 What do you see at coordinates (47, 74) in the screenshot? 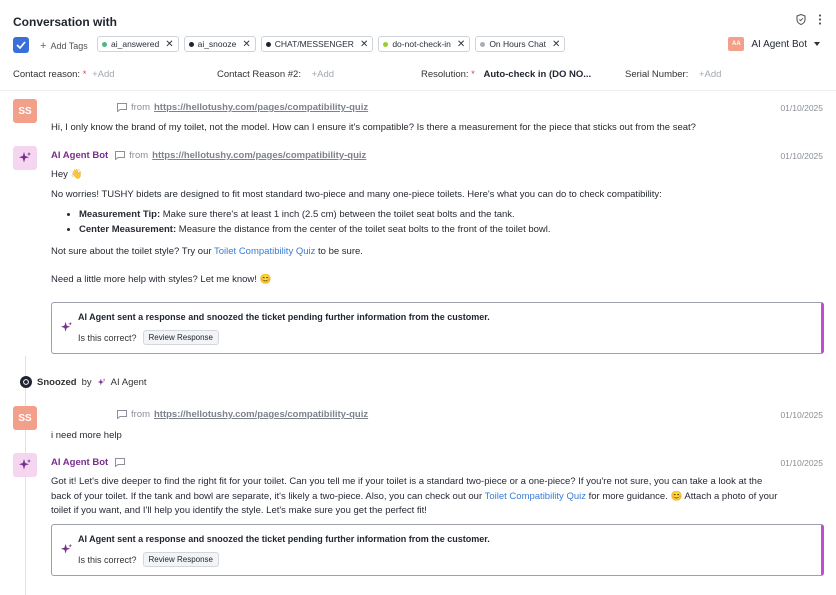
I see `contact-reason-label: Contact reason:` at bounding box center [47, 74].